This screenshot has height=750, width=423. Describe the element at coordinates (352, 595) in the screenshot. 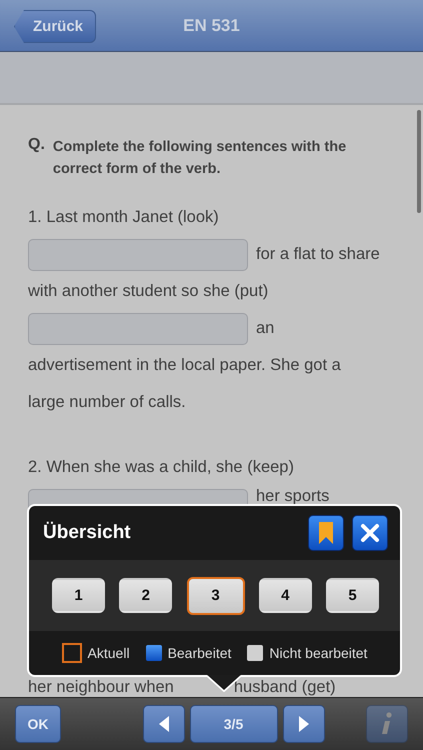

I see `page-button: 5` at that location.